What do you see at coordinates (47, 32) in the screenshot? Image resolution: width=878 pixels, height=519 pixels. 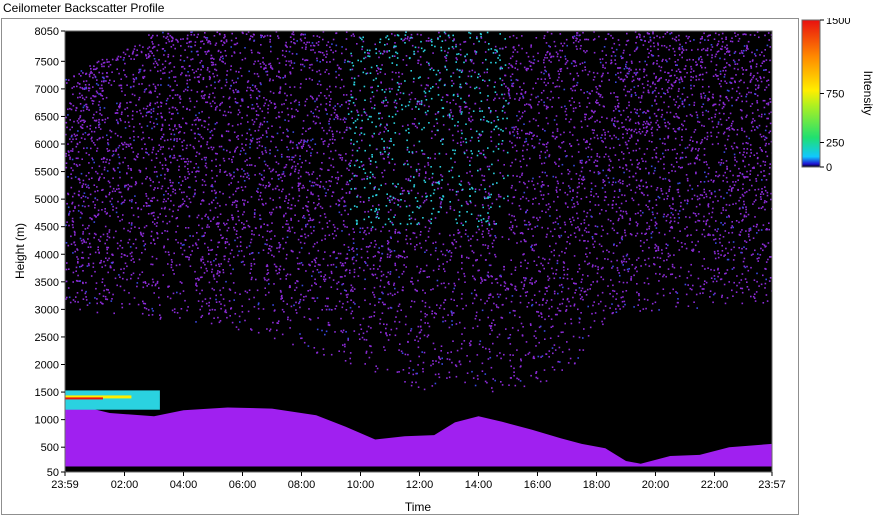 I see `y-tick-label: 8050` at bounding box center [47, 32].